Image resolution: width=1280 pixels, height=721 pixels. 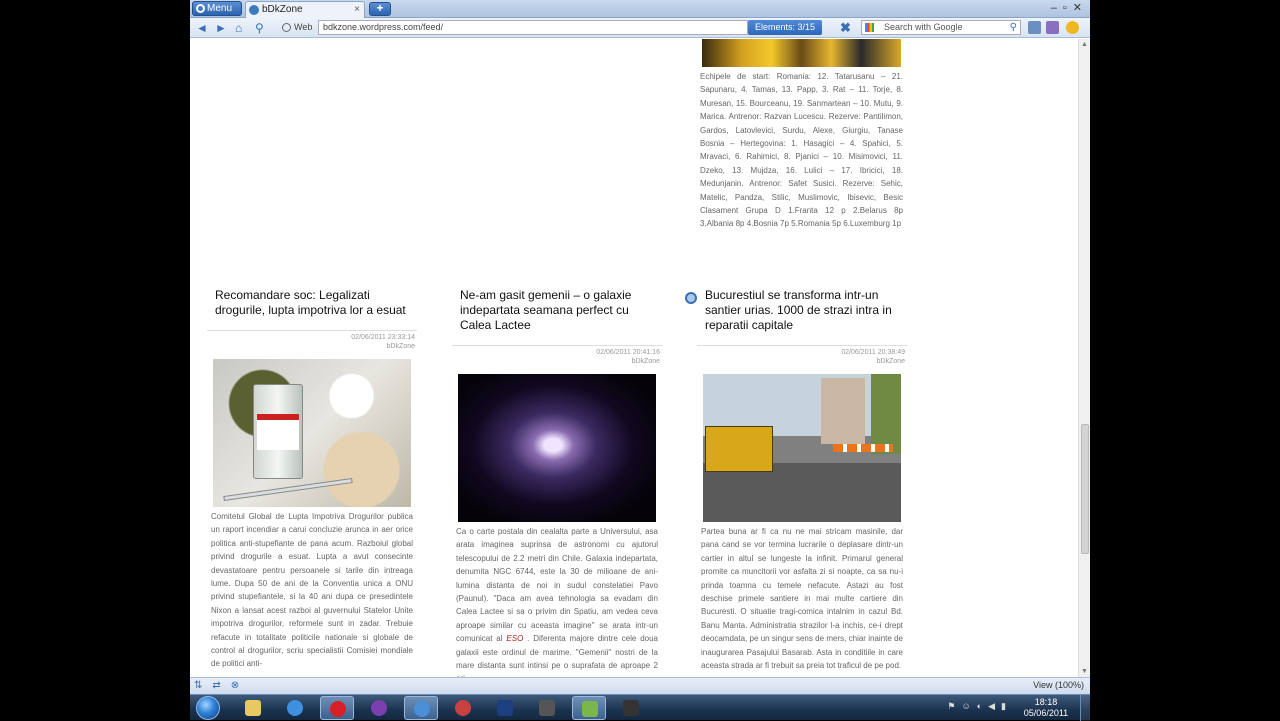 I want to click on explorer-taskbar-button, so click(x=253, y=708).